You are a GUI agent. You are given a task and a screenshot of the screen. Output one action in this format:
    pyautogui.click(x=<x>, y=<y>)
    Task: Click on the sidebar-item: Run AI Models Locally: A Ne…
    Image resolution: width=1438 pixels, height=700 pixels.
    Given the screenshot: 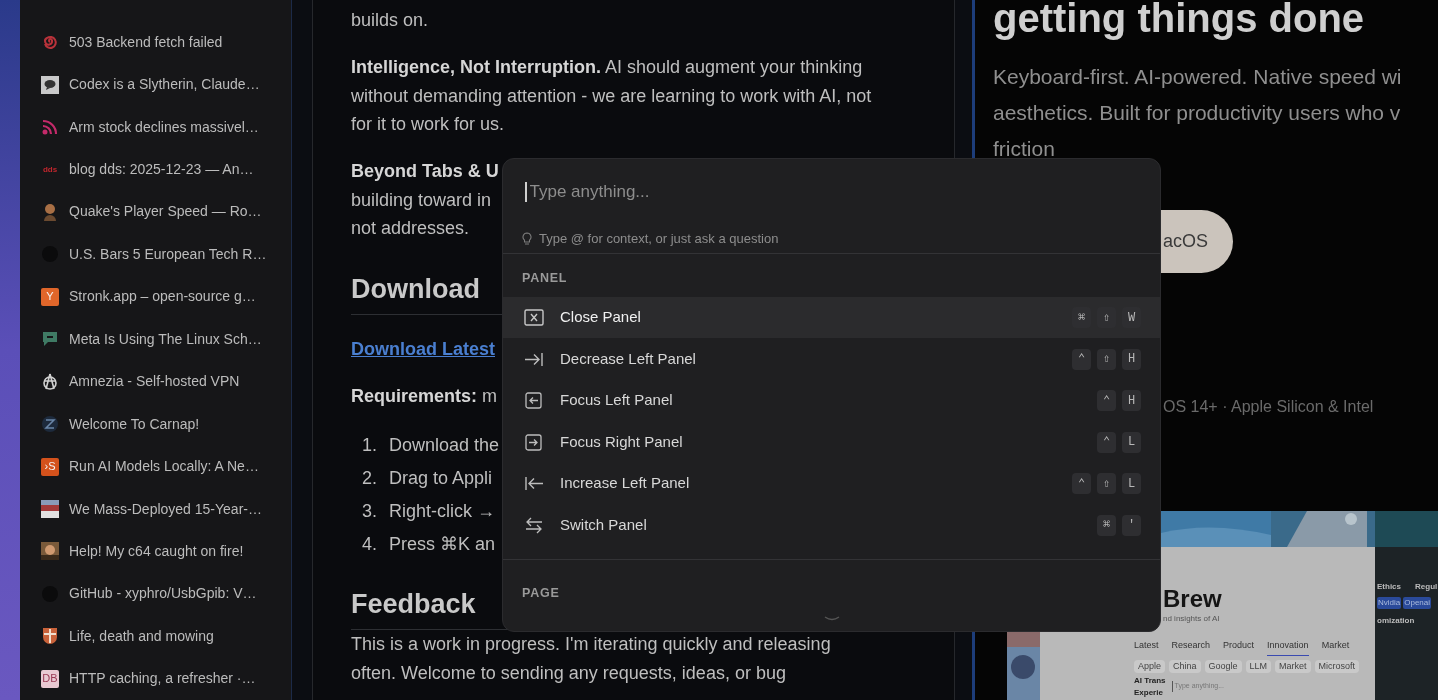 What is the action you would take?
    pyautogui.click(x=164, y=467)
    